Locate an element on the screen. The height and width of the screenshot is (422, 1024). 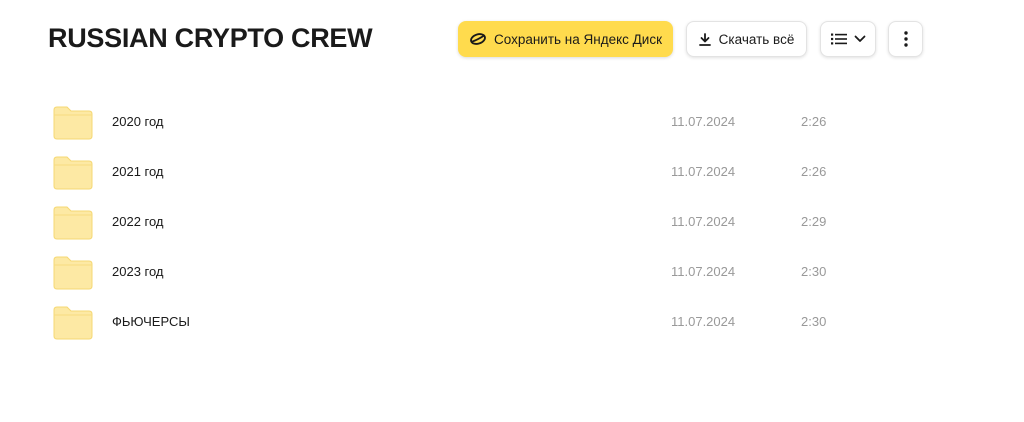
file-name: 2020 год is located at coordinates (138, 121).